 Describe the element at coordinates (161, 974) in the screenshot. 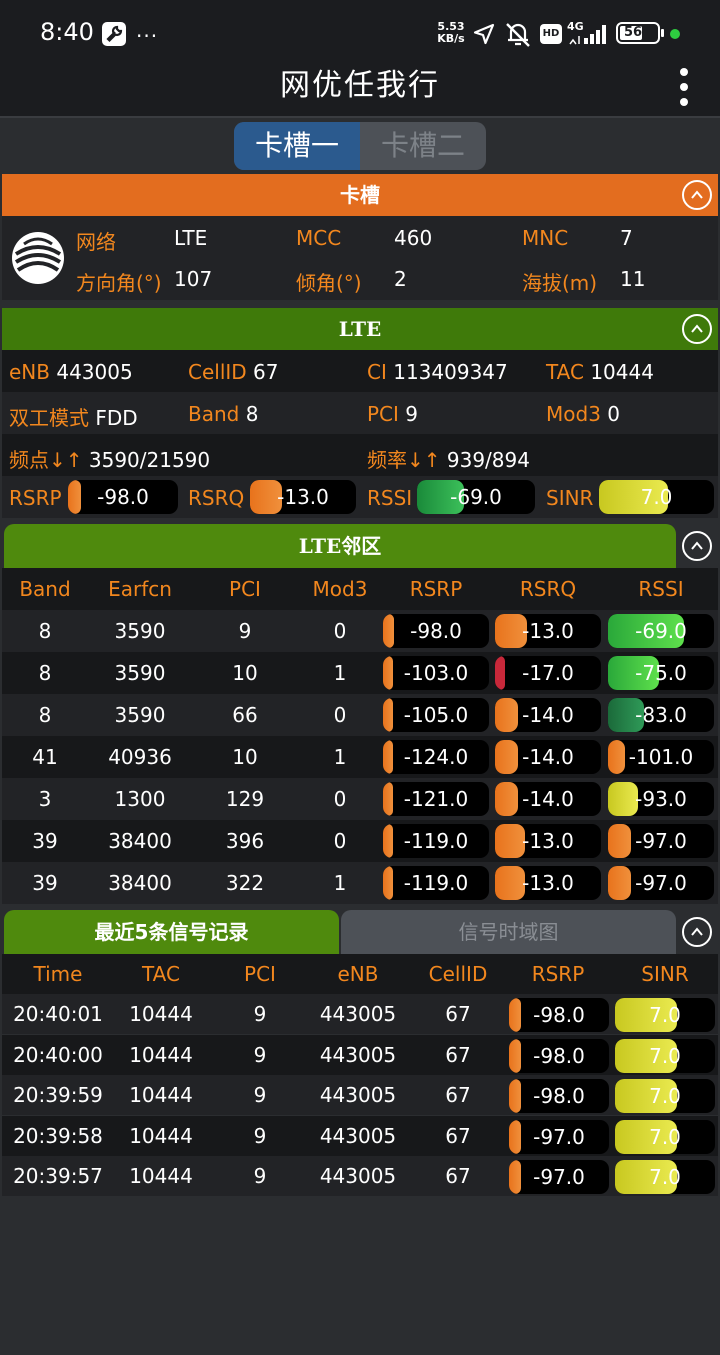

I see `records-col-tac: TAC` at that location.